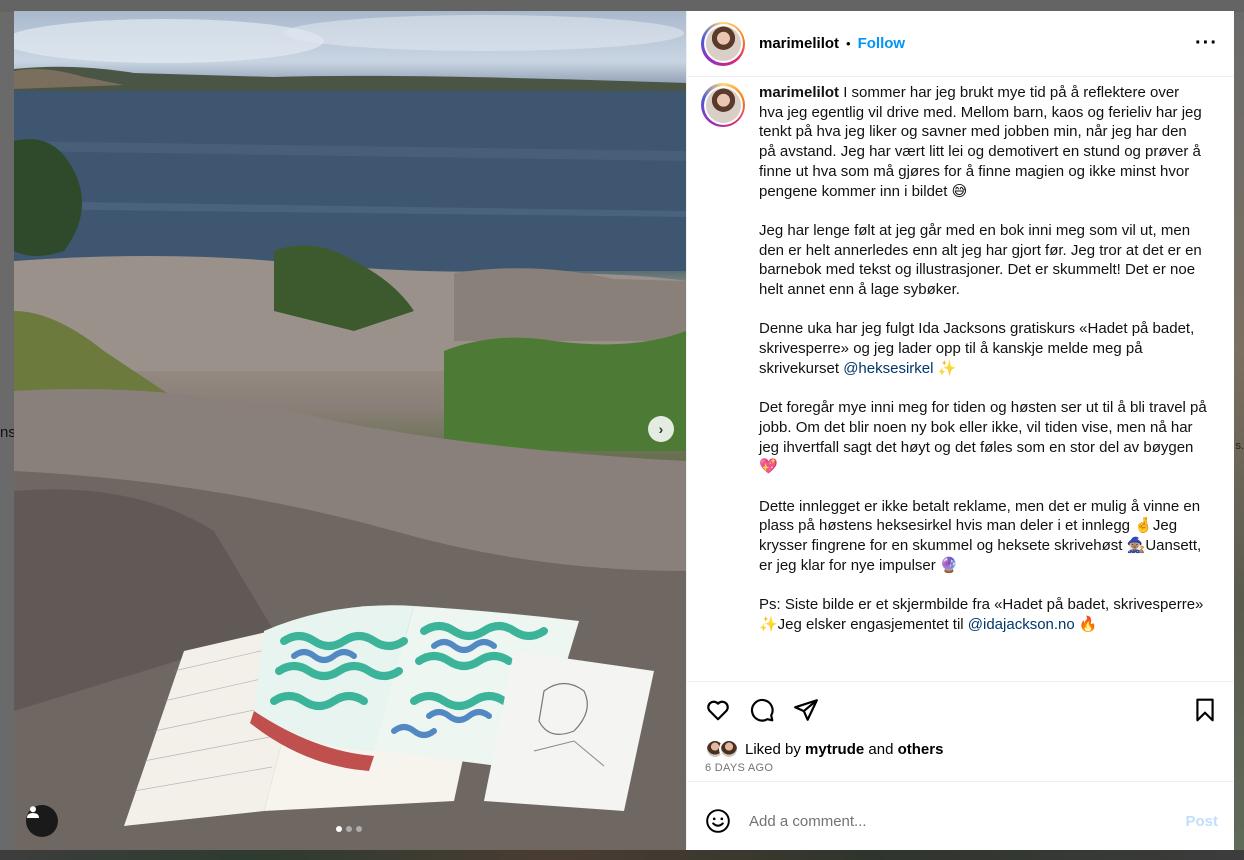  I want to click on author-avatar, so click(723, 43).